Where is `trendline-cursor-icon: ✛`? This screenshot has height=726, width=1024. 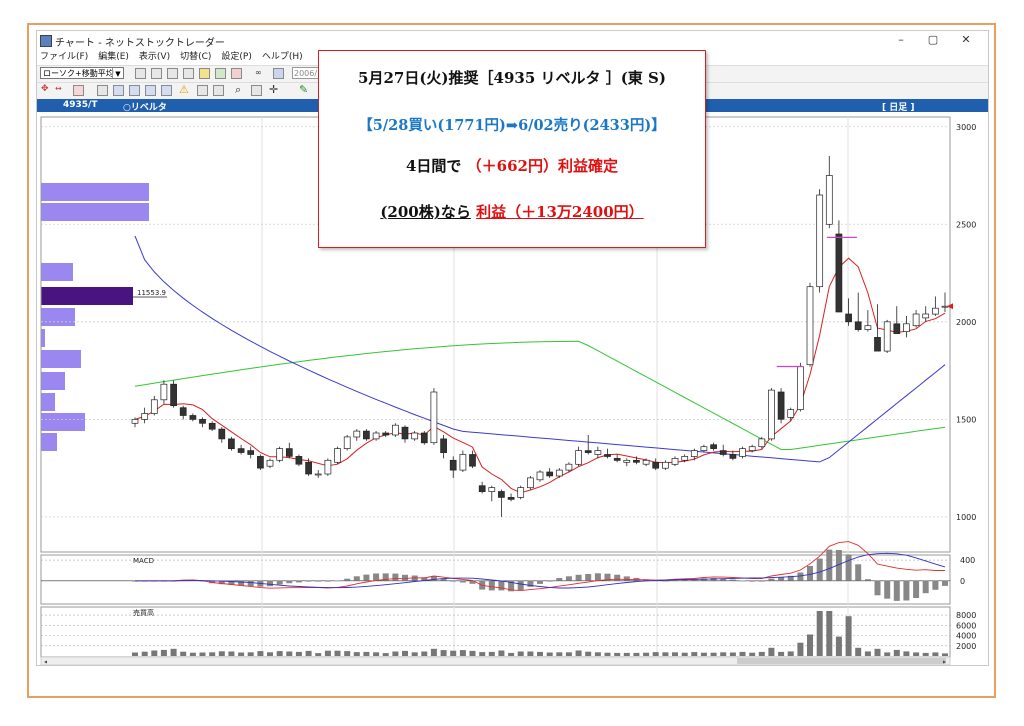 trendline-cursor-icon: ✛ is located at coordinates (273, 89).